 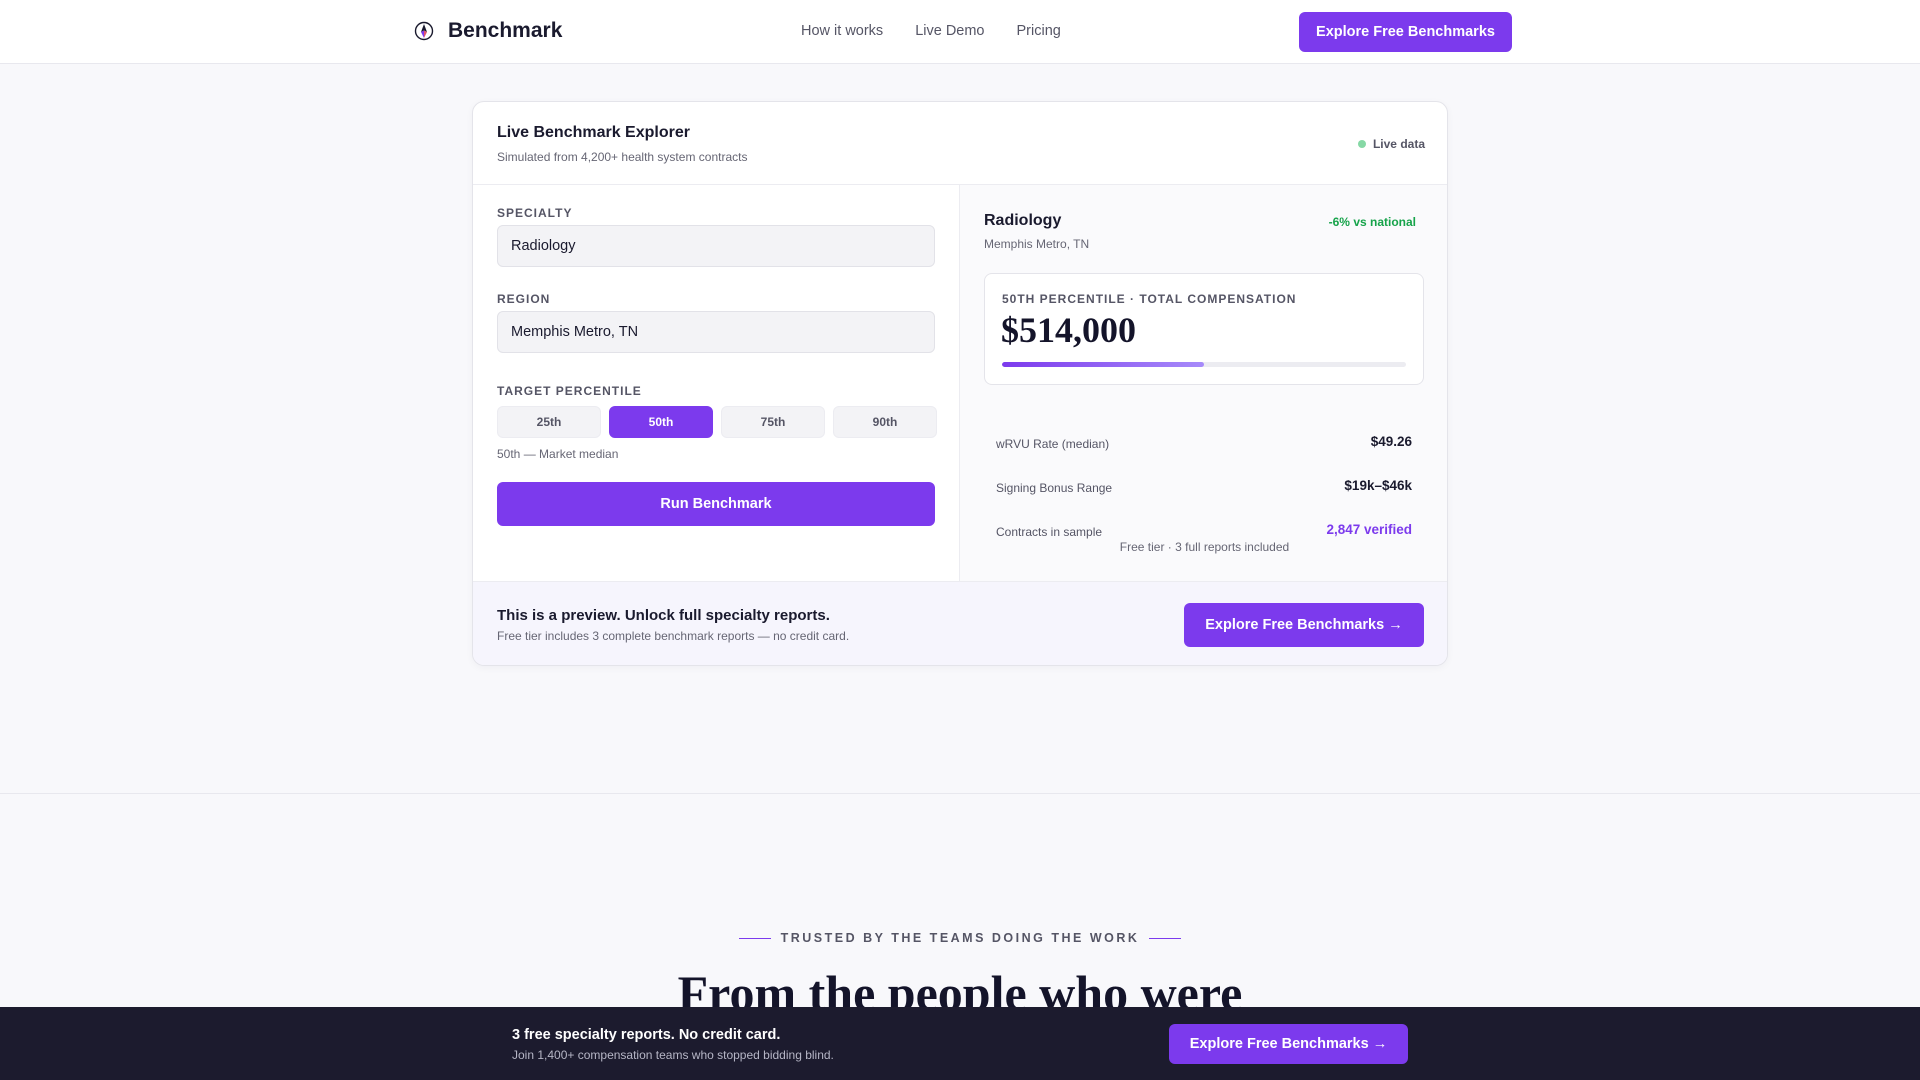 I want to click on specialty-input, so click(x=716, y=246).